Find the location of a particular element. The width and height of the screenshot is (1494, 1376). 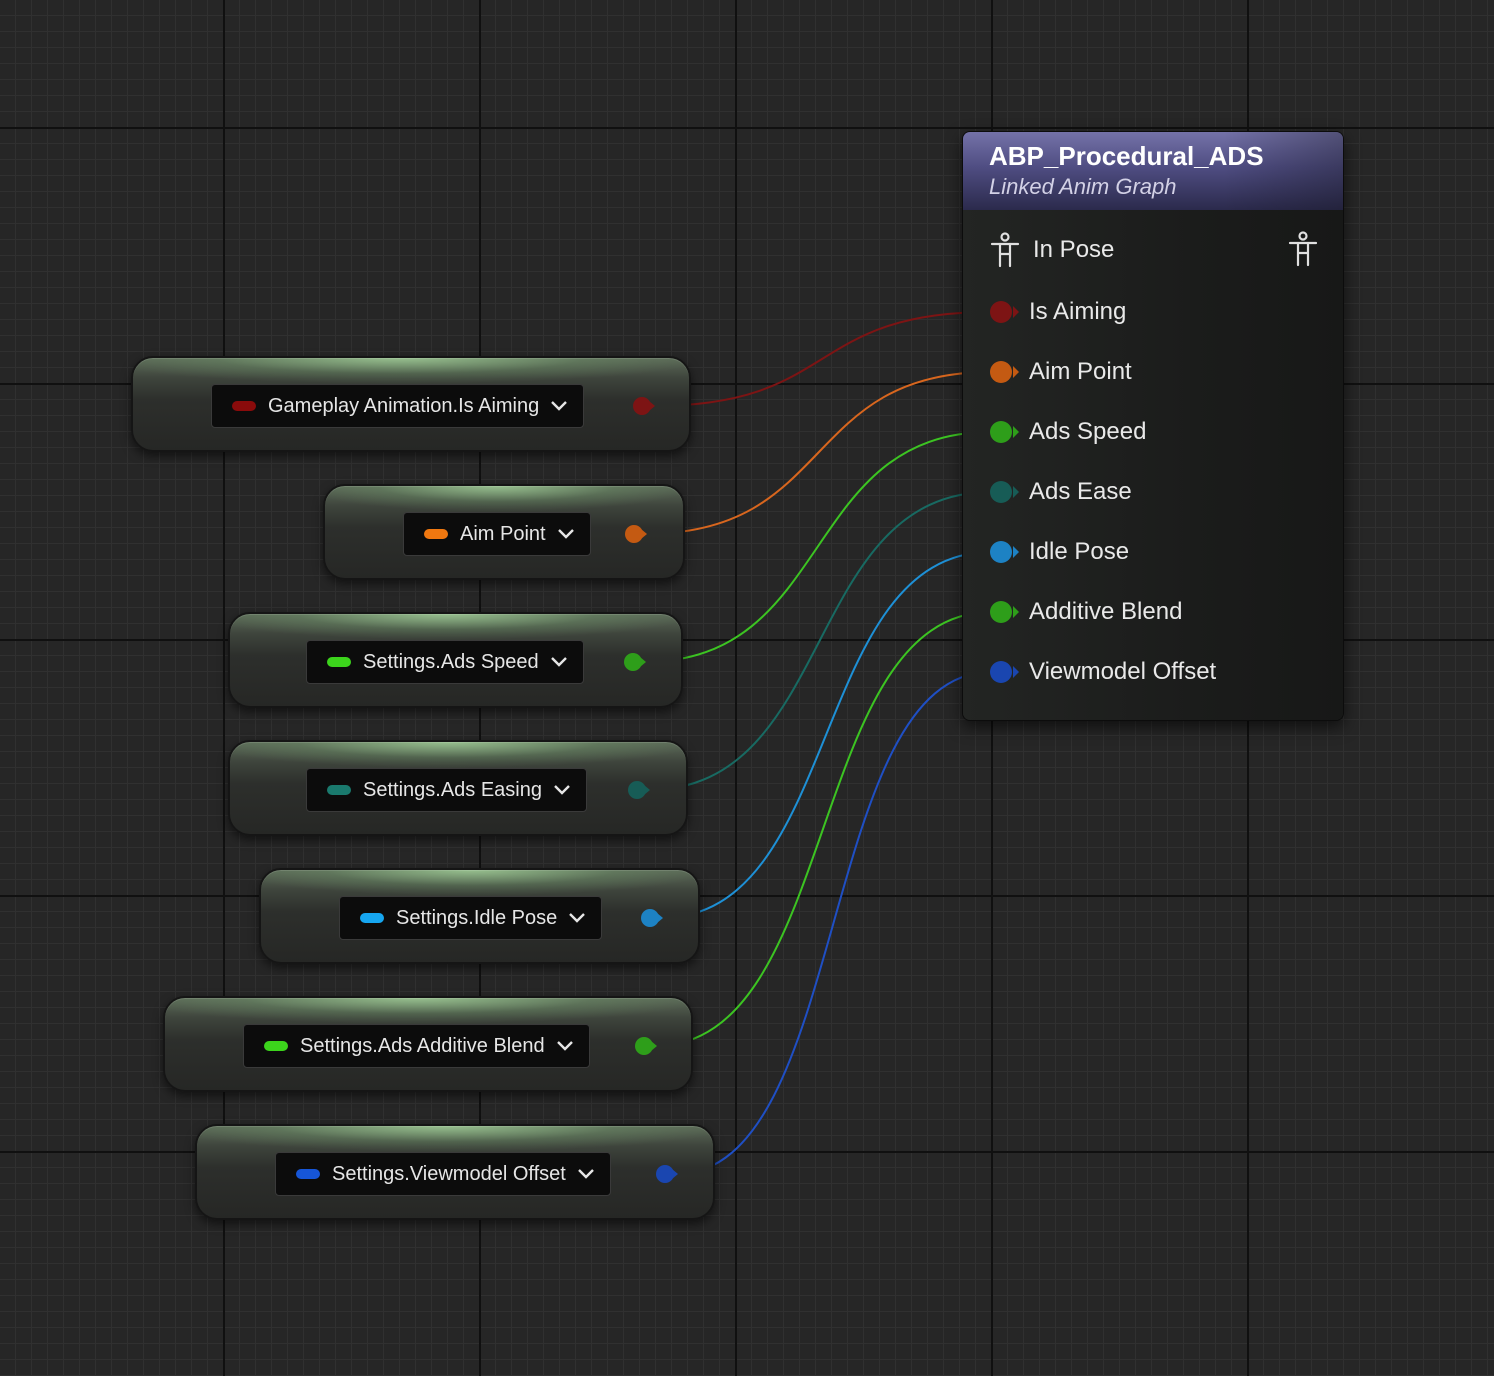

node-title: ABP_Procedural_ADS is located at coordinates (1126, 156).